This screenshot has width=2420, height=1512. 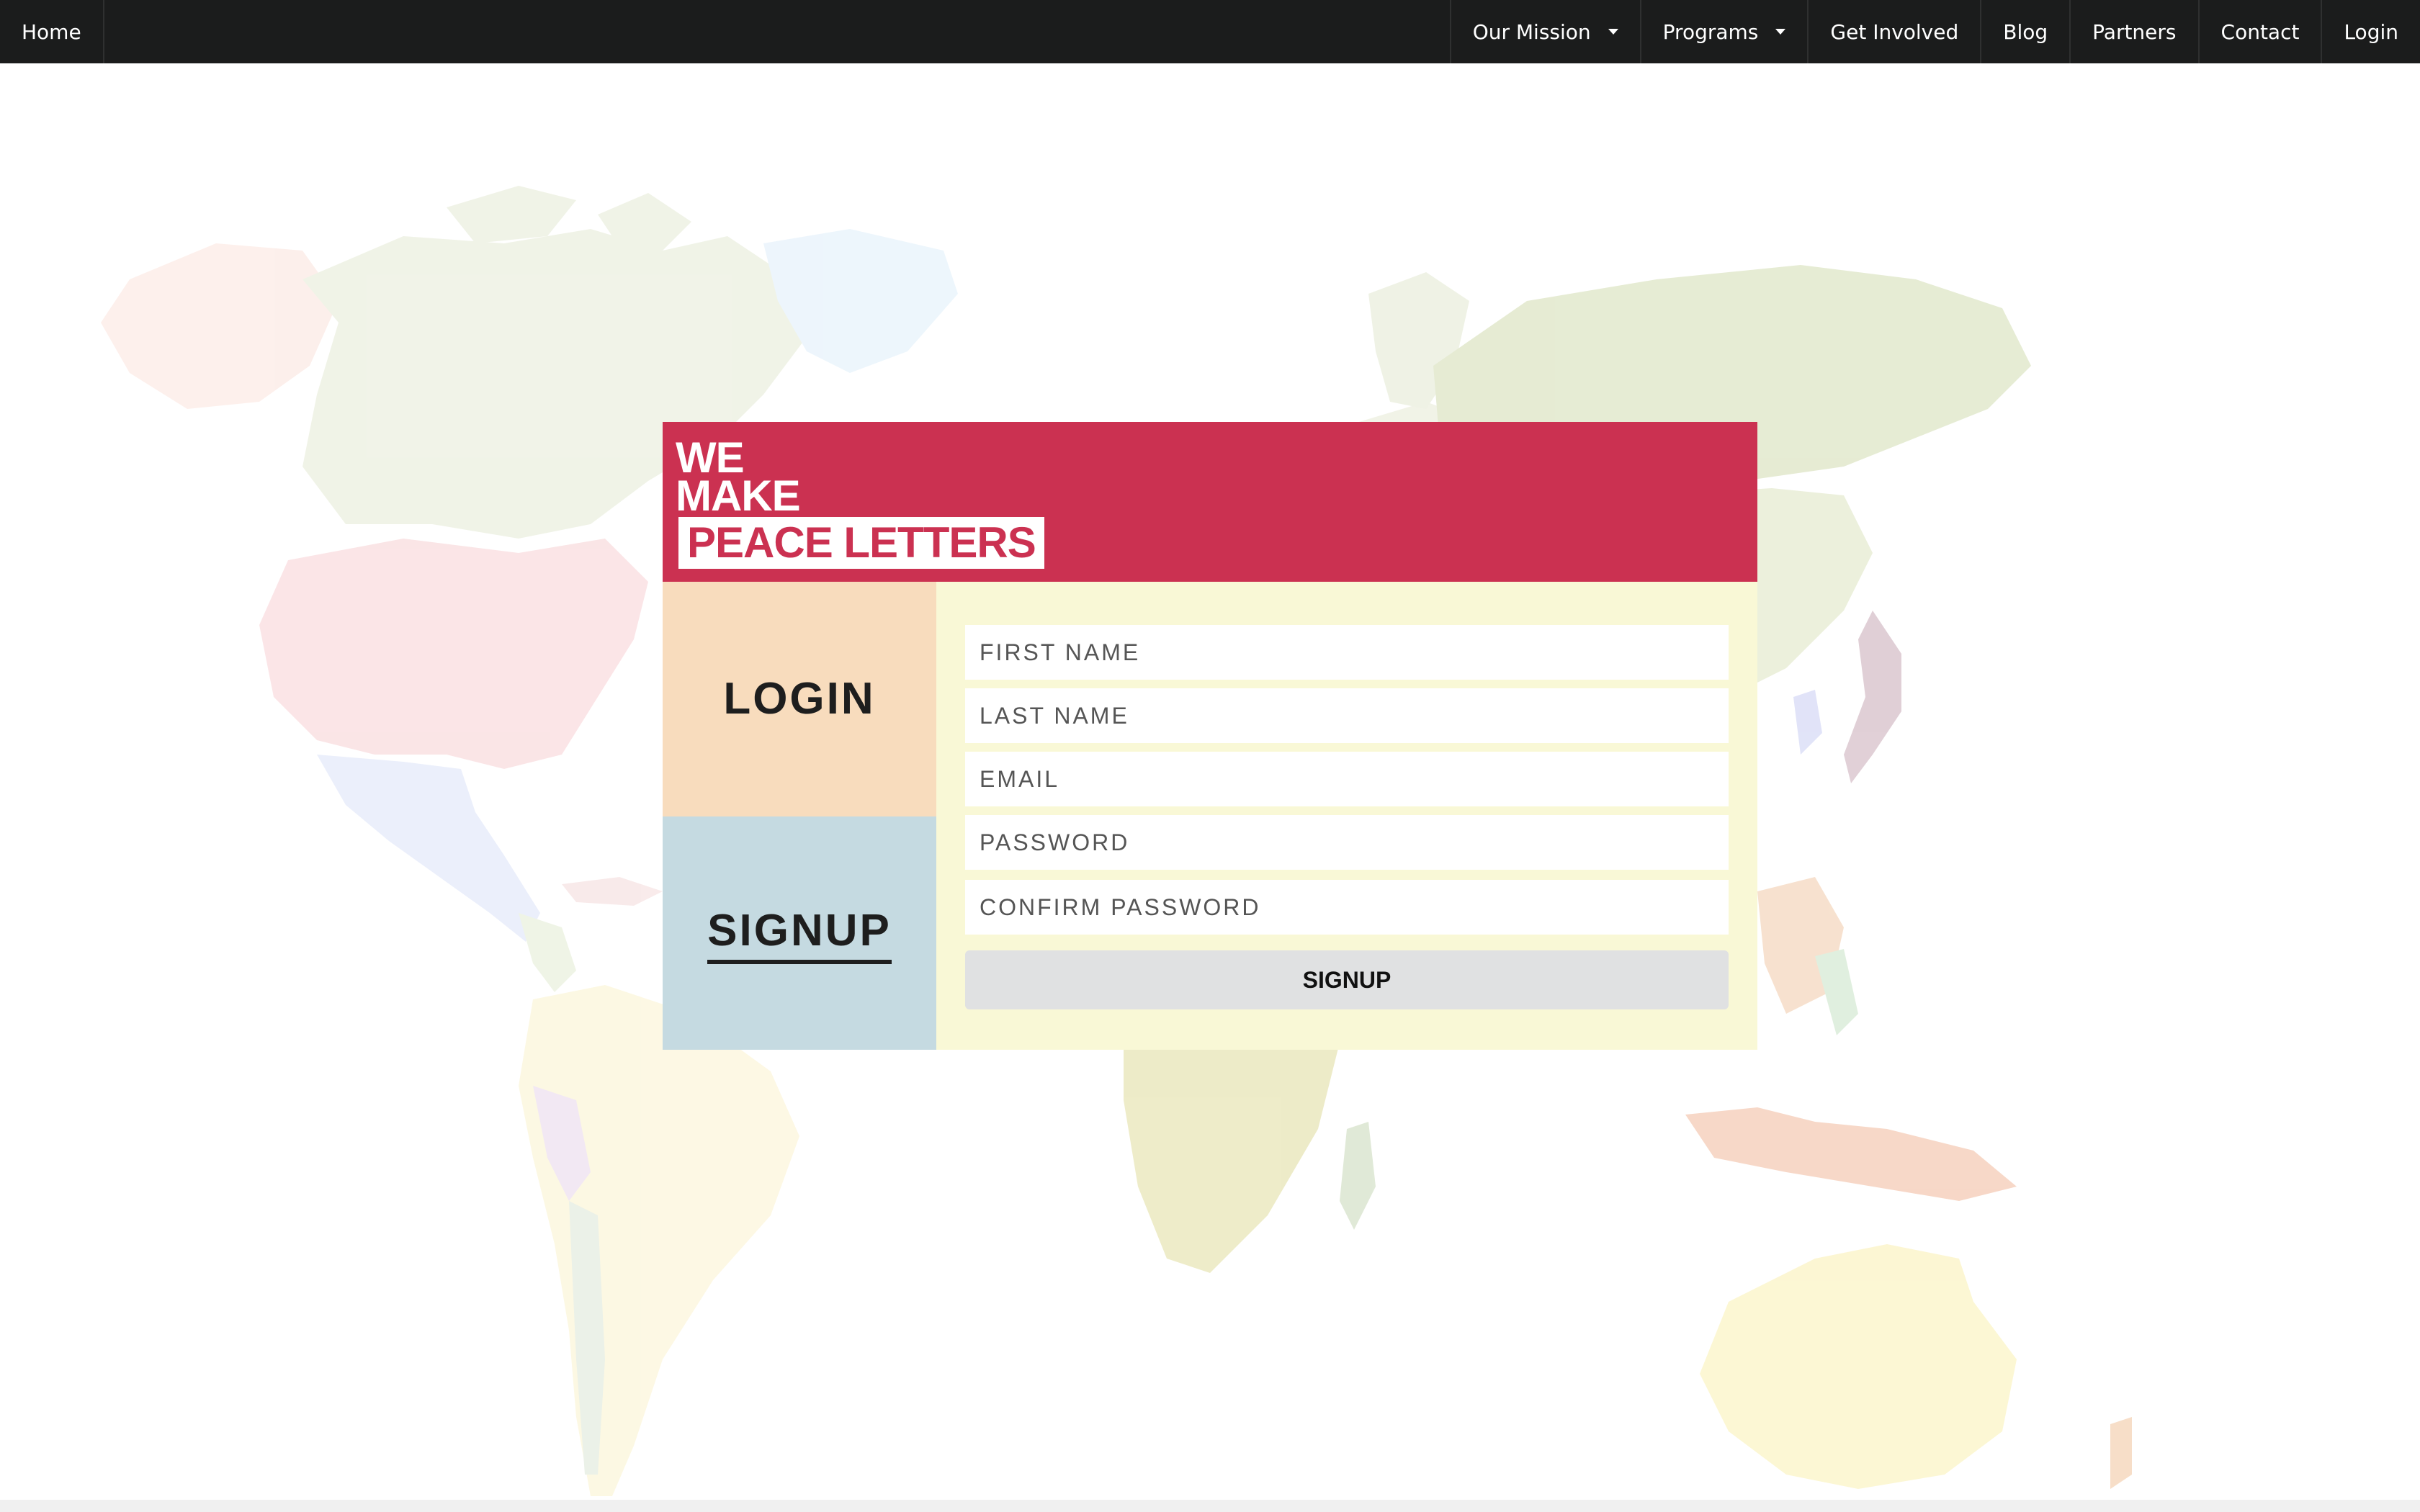 I want to click on tab-signup-label: SIGNUP, so click(x=799, y=933).